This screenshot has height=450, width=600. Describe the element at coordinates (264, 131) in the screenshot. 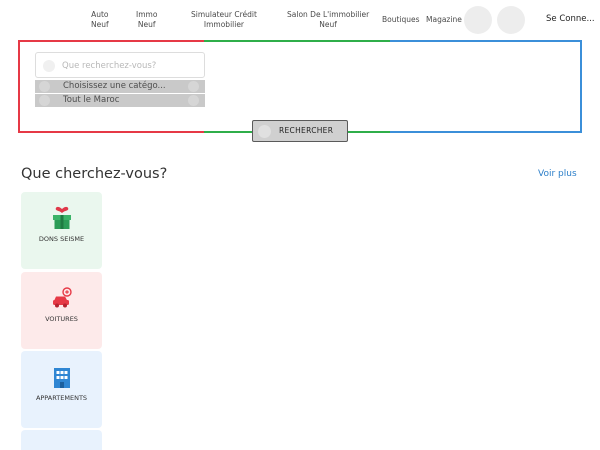

I see `search-button-icon` at that location.